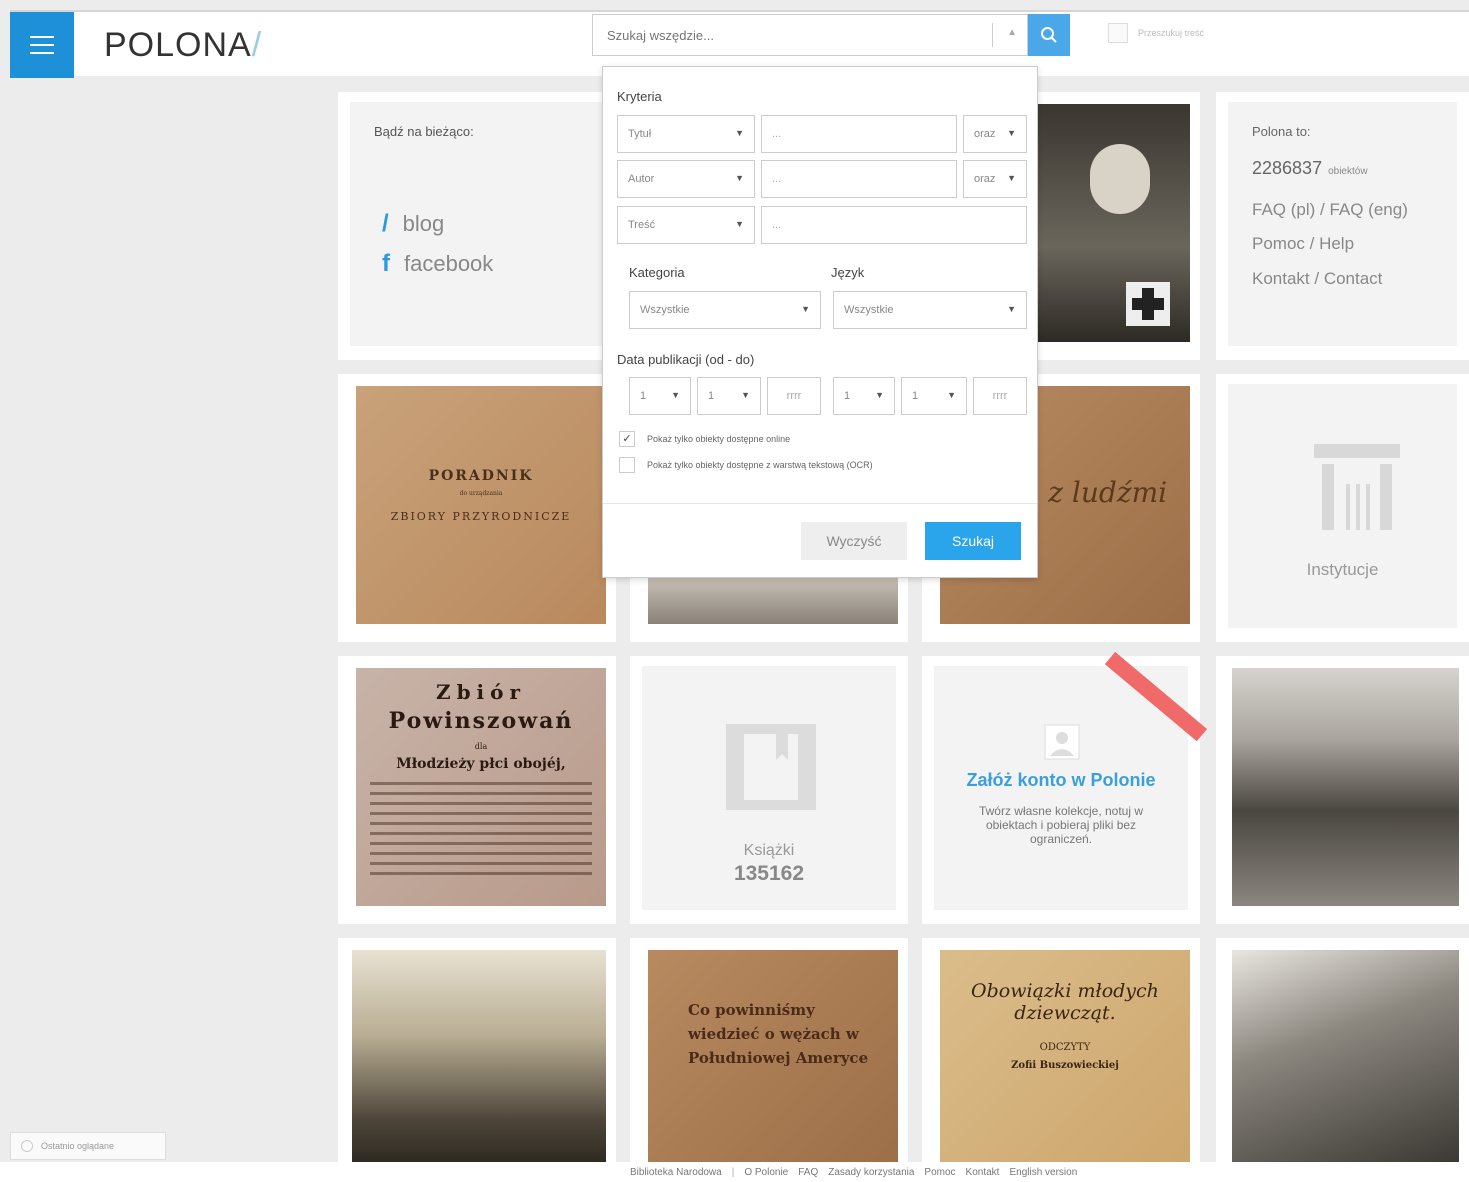 Image resolution: width=1469 pixels, height=1182 pixels. What do you see at coordinates (641, 179) in the screenshot?
I see `field-select-2-value: Autor` at bounding box center [641, 179].